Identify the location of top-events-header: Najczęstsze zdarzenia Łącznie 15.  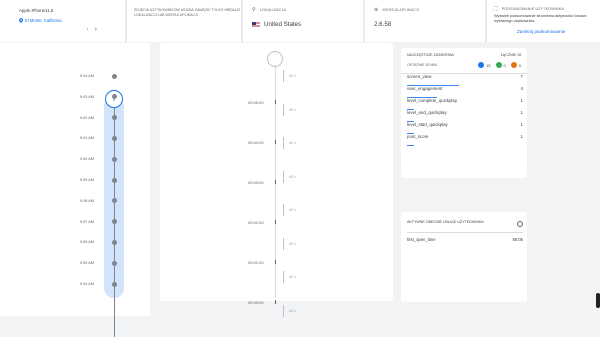
(464, 55).